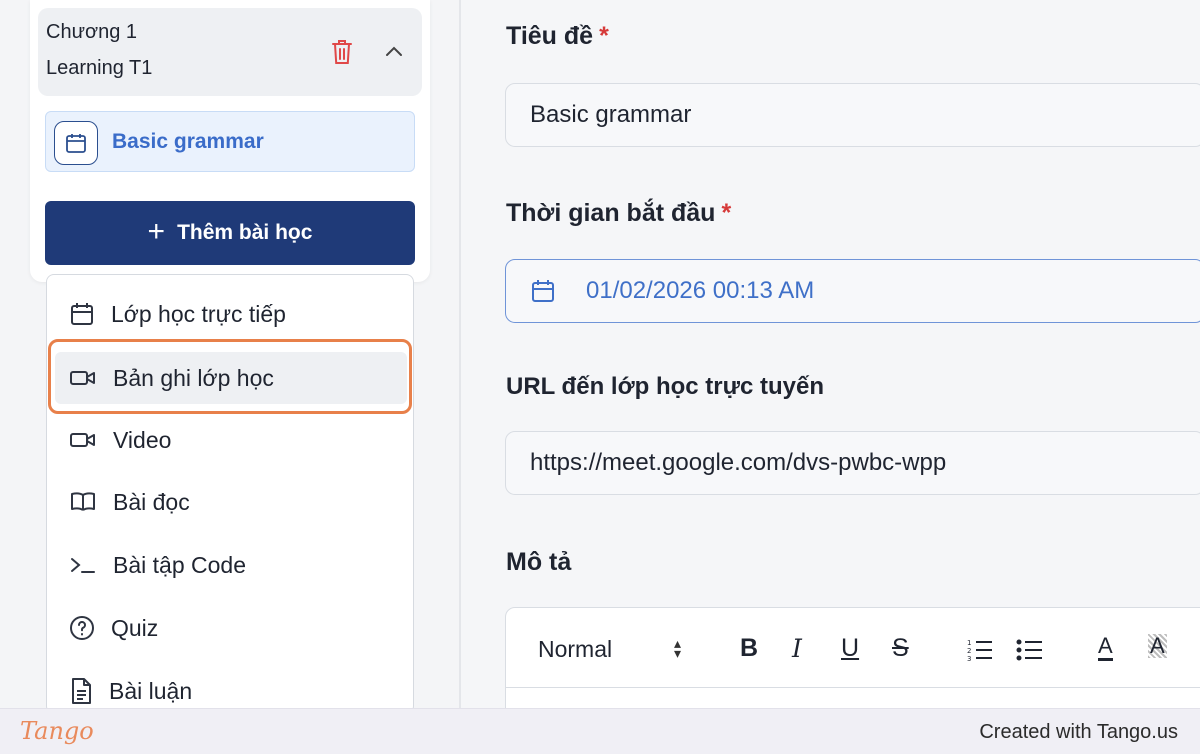  I want to click on lesson-label: Basic grammar, so click(188, 141).